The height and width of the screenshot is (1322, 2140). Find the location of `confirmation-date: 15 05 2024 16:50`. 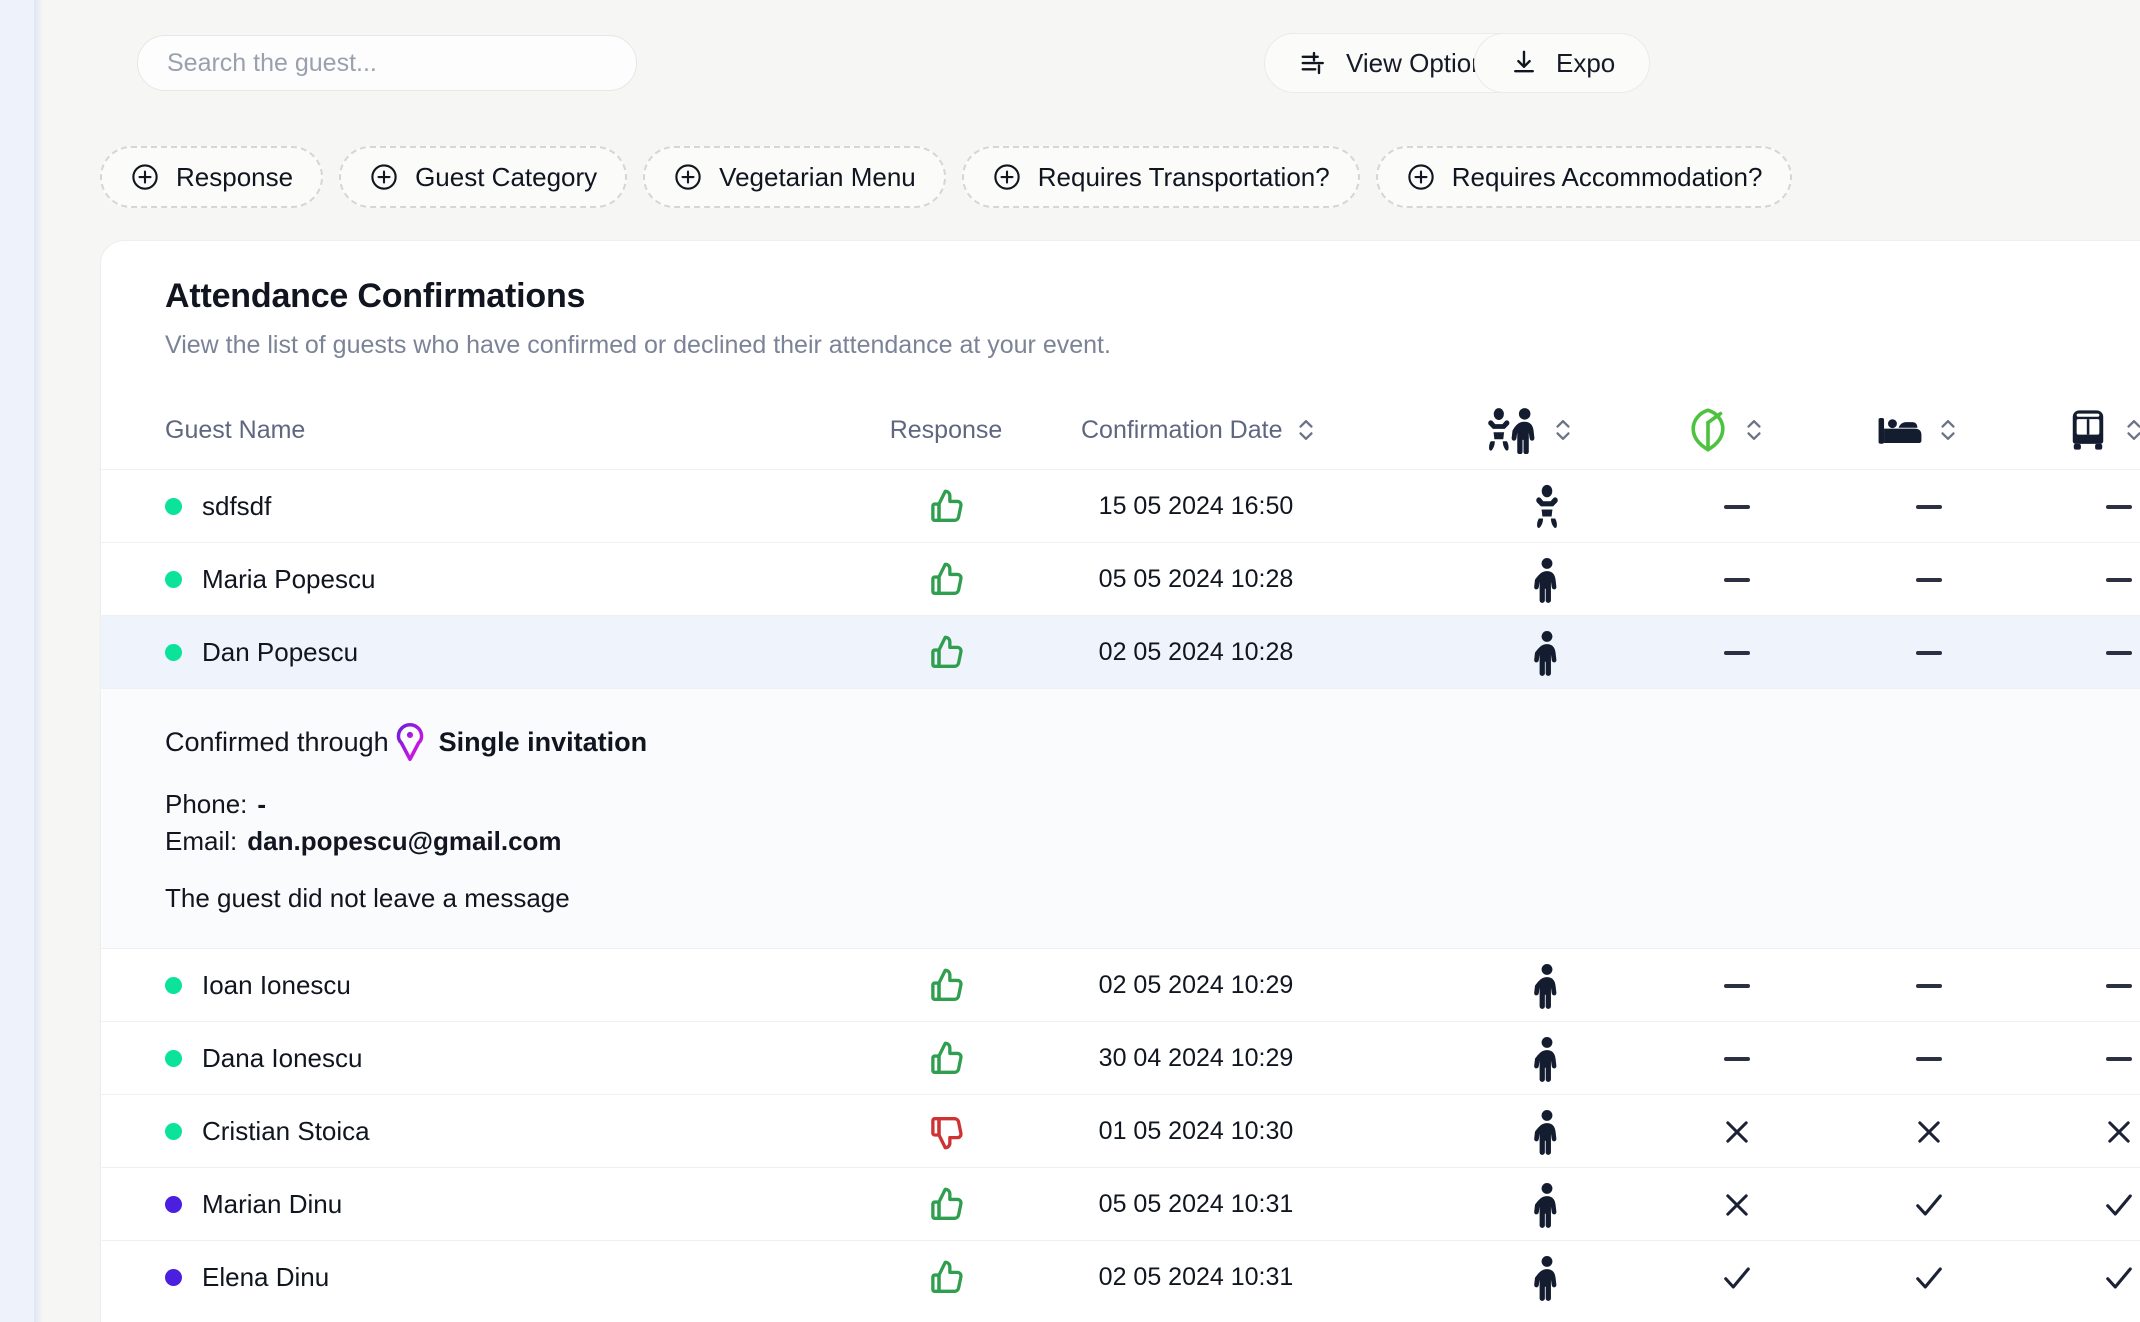

confirmation-date: 15 05 2024 16:50 is located at coordinates (1196, 506).